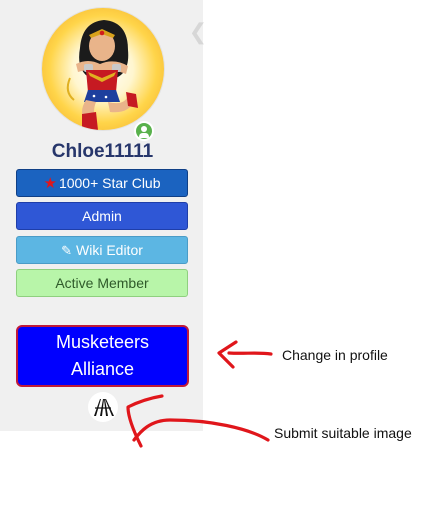  Describe the element at coordinates (250, 353) in the screenshot. I see `profile-arrow` at that location.